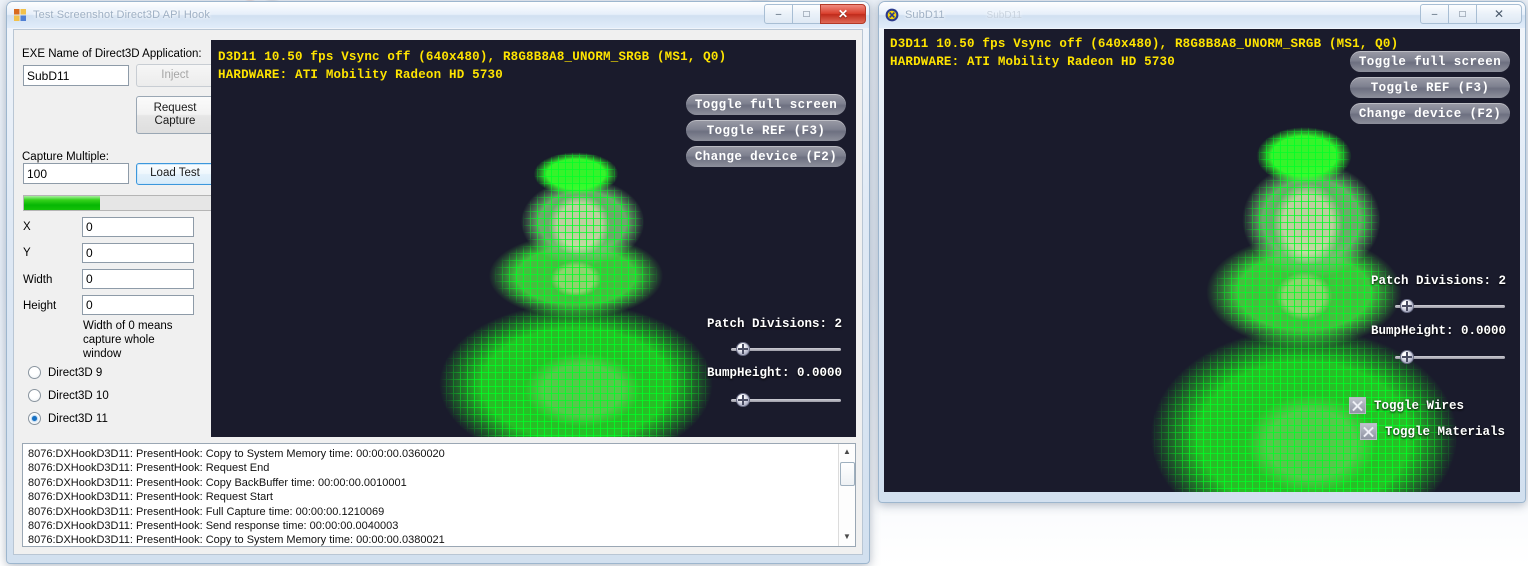 This screenshot has width=1528, height=566. I want to click on radio-row-d3d11: Direct3D 11, so click(68, 418).